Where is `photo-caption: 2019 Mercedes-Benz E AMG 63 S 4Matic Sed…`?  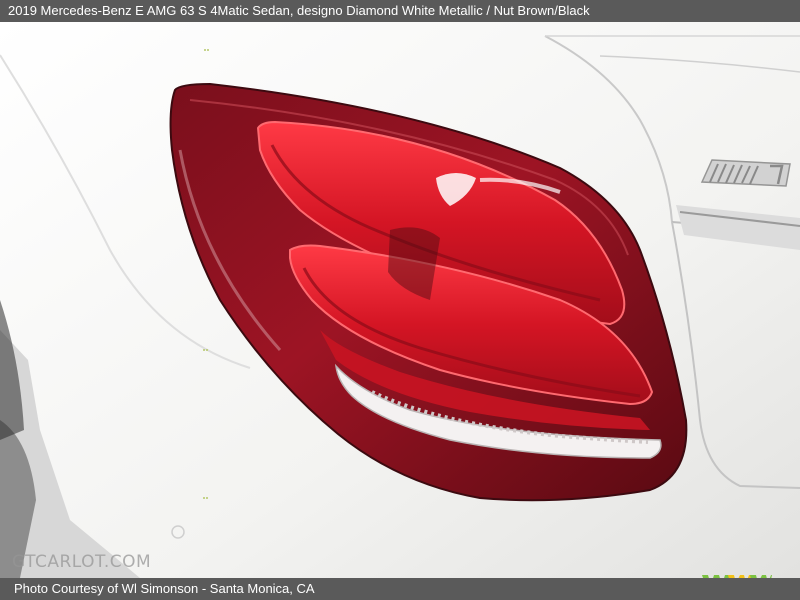 photo-caption: 2019 Mercedes-Benz E AMG 63 S 4Matic Sed… is located at coordinates (299, 10).